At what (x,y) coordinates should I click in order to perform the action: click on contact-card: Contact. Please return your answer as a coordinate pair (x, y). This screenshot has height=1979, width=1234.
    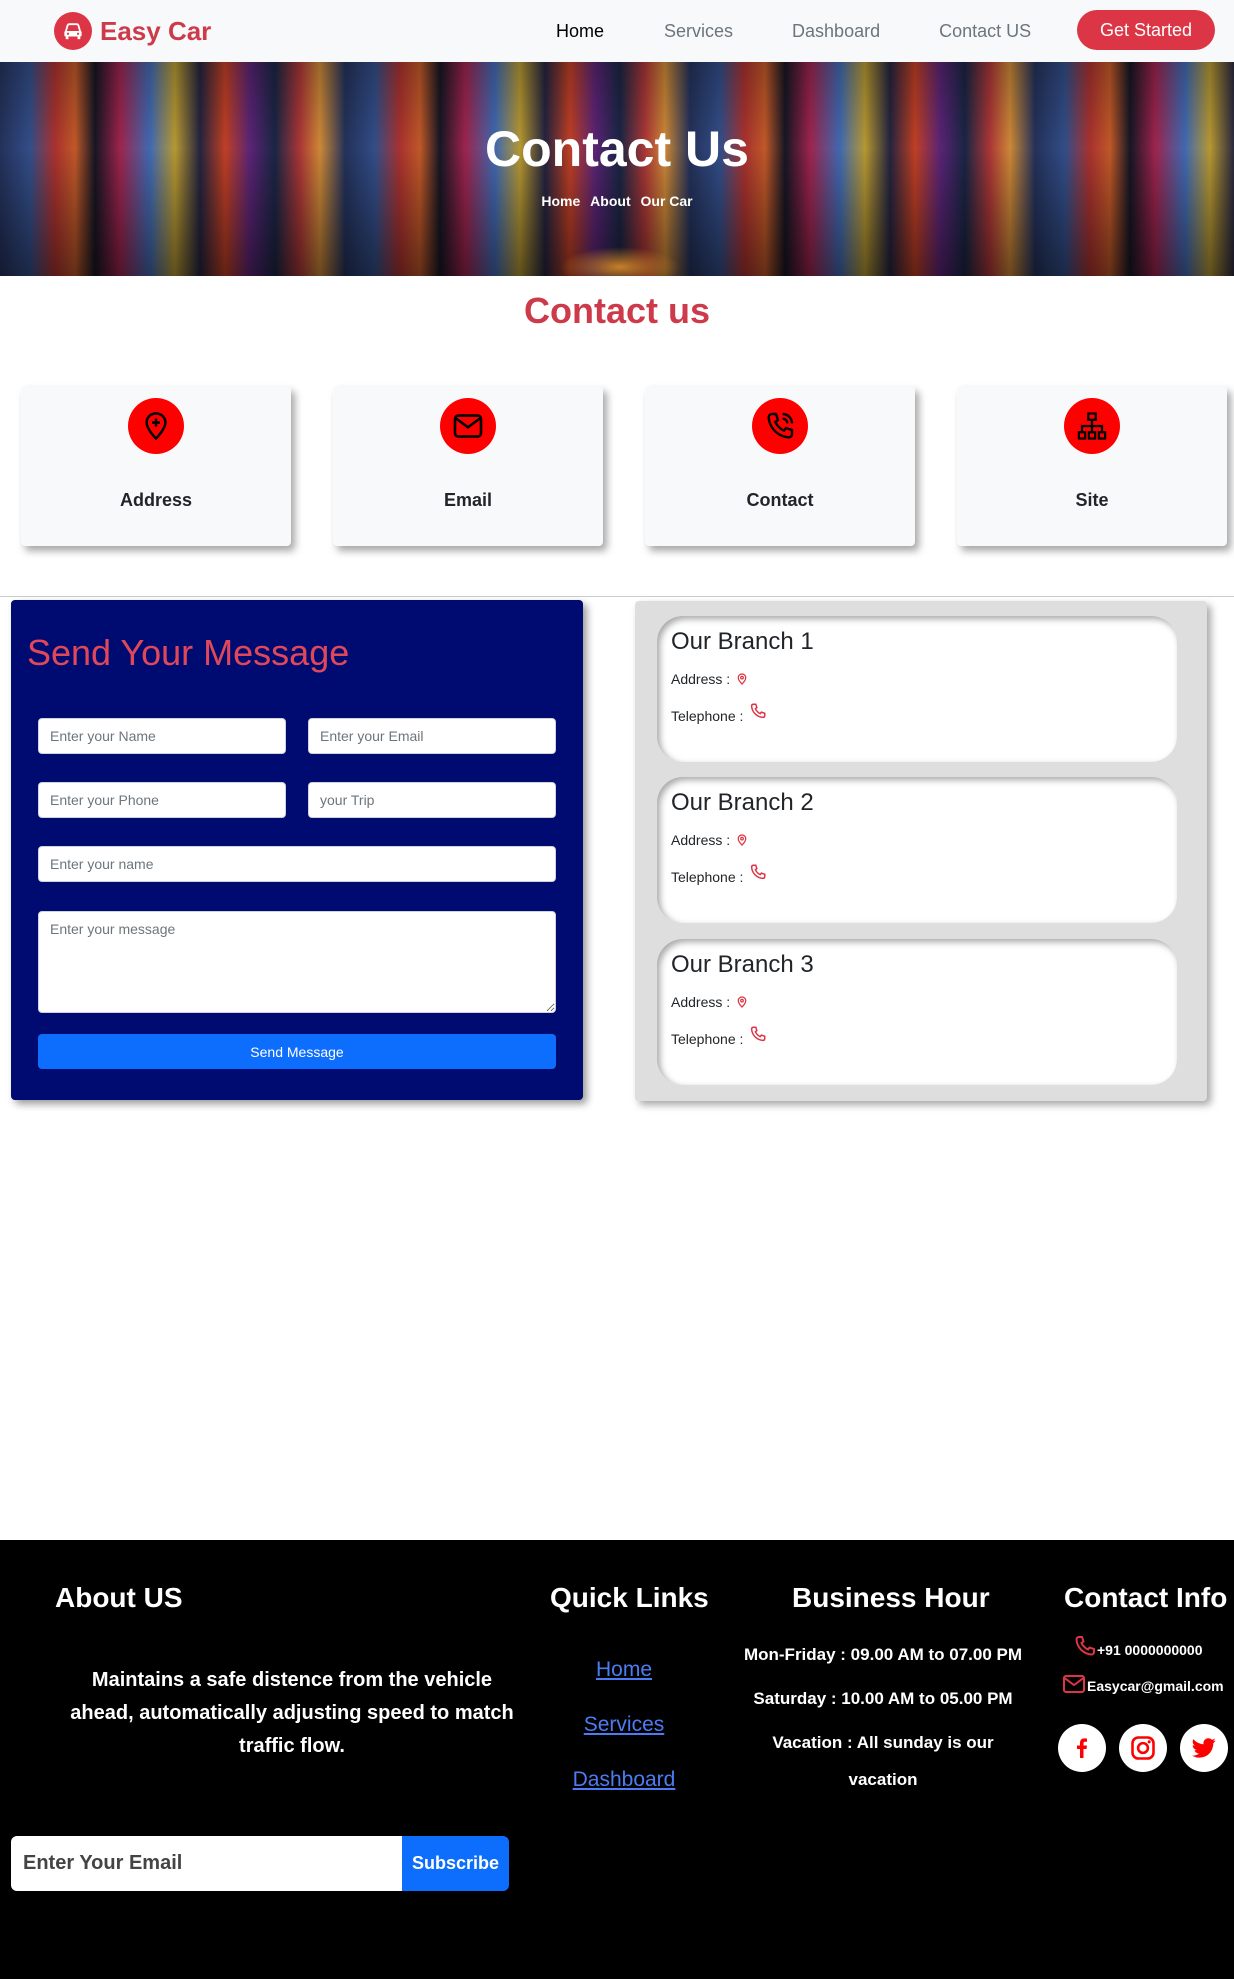
    Looking at the image, I should click on (780, 466).